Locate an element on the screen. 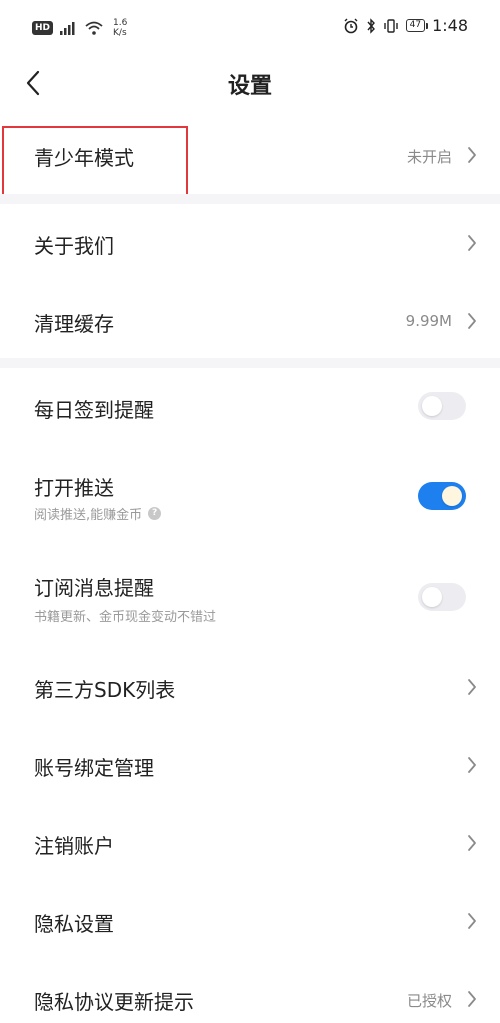 The height and width of the screenshot is (1023, 500). row-subtitle: 书籍更新、金币现金变动不错过 is located at coordinates (125, 615).